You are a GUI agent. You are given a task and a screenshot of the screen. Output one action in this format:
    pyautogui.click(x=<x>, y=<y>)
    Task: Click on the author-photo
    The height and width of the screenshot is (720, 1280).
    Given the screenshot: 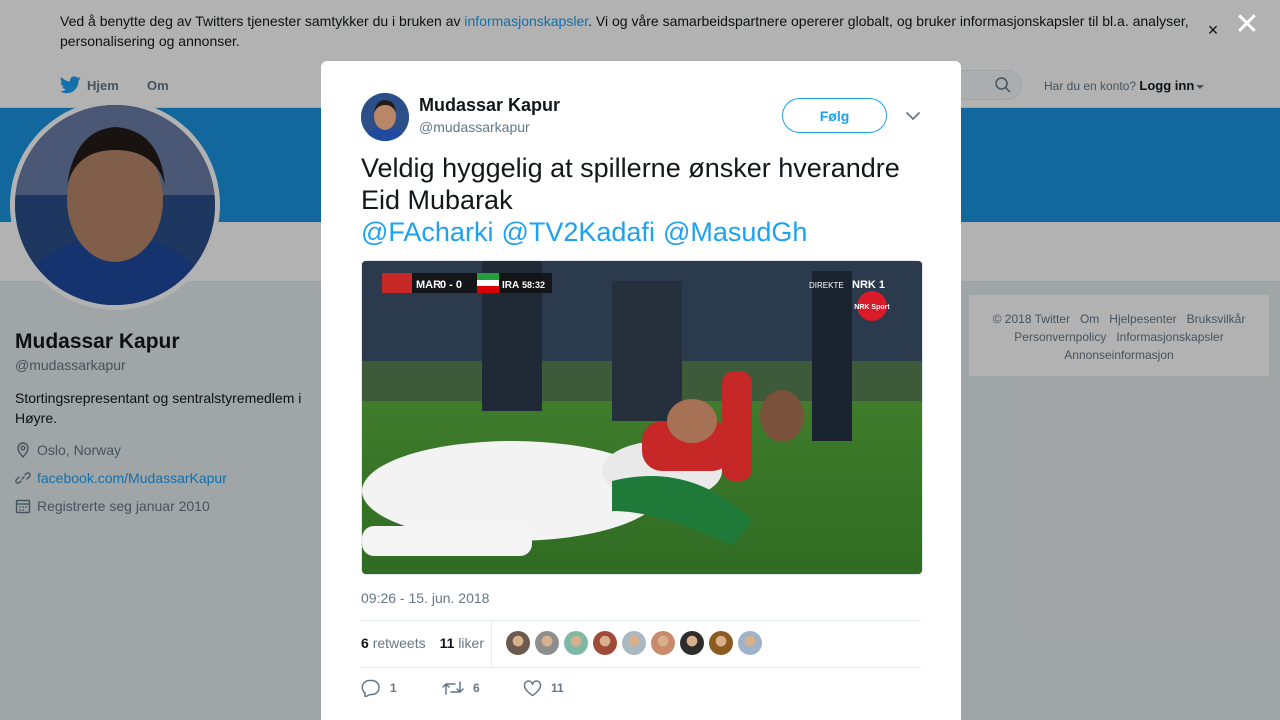 What is the action you would take?
    pyautogui.click(x=385, y=117)
    